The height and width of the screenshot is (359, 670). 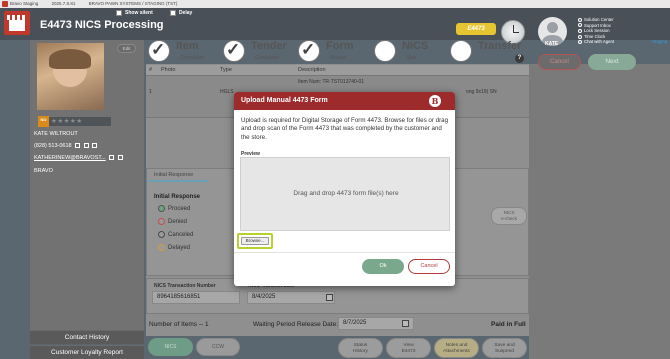 What do you see at coordinates (312, 70) in the screenshot?
I see `col-description: Description` at bounding box center [312, 70].